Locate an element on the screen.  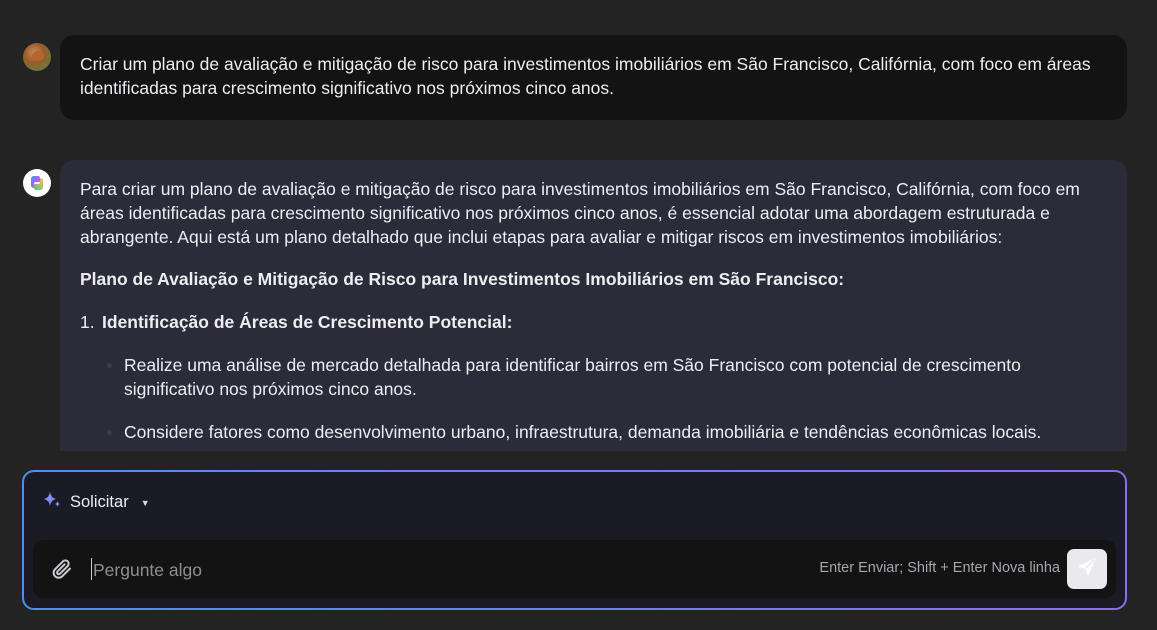
send-button is located at coordinates (1087, 569).